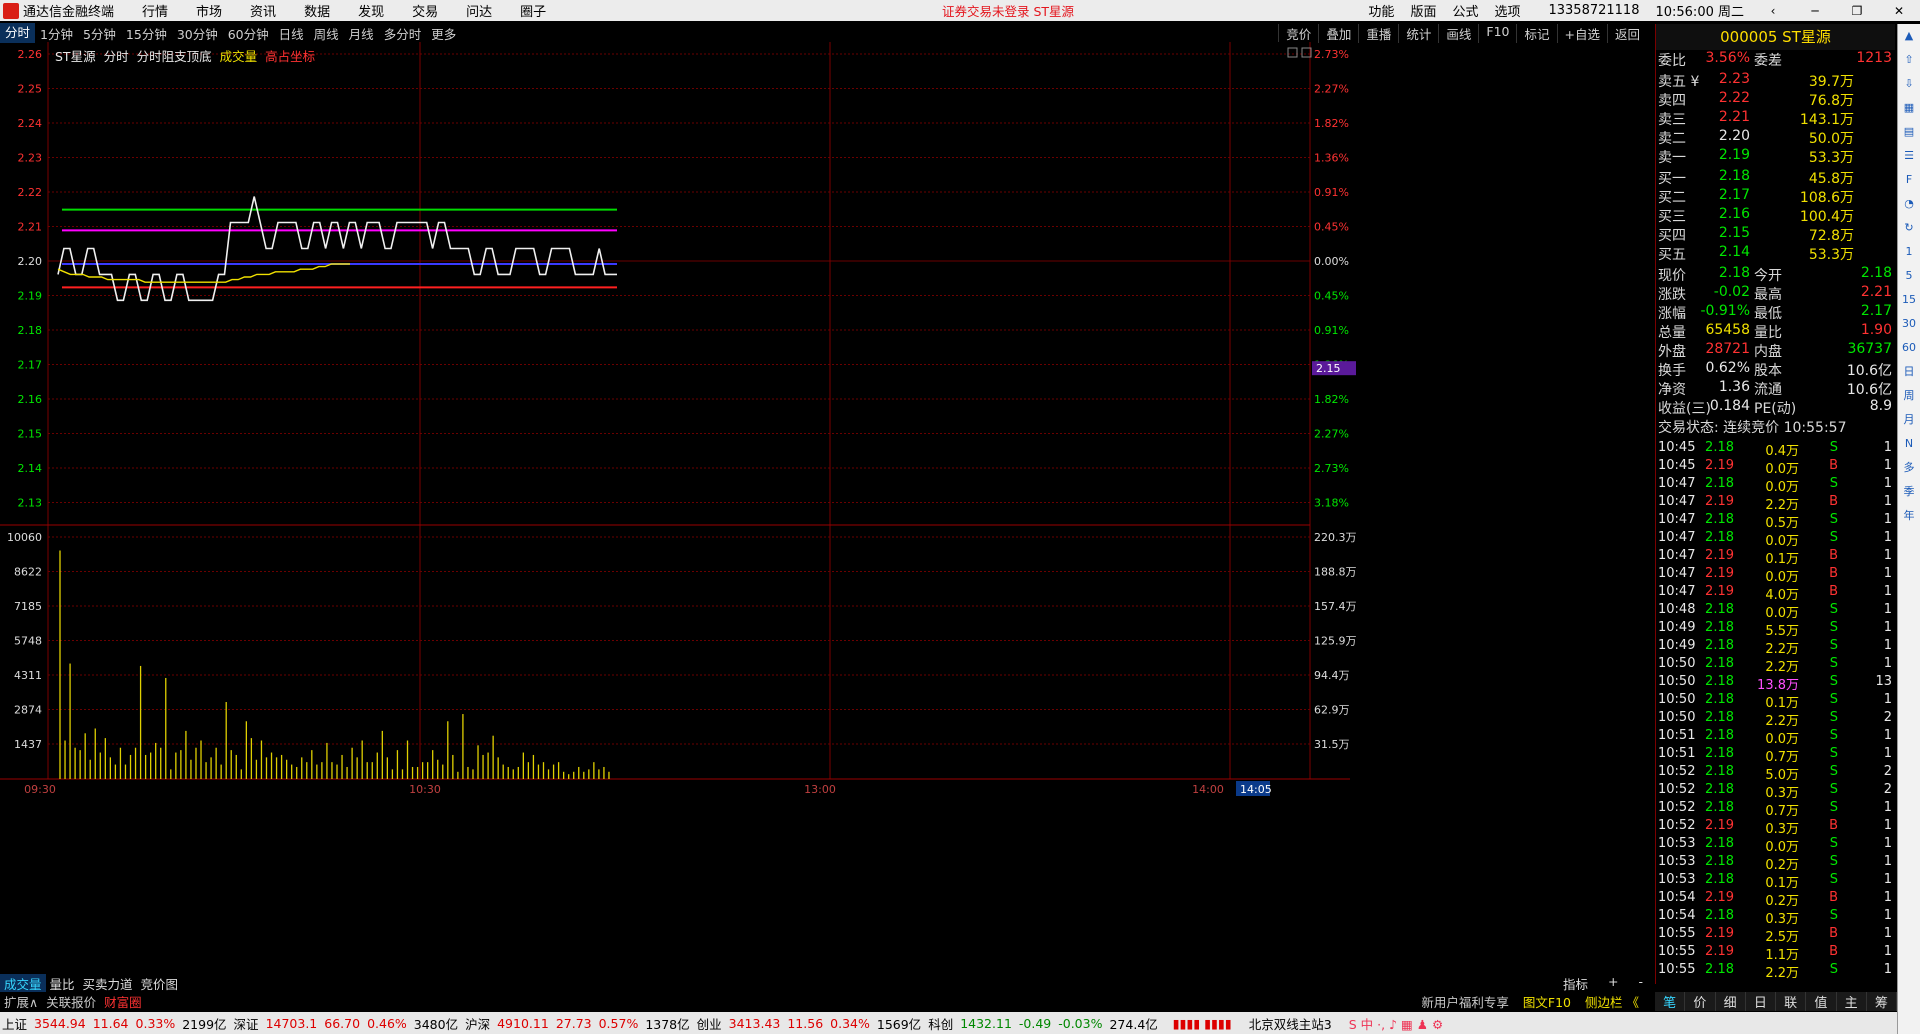  Describe the element at coordinates (1791, 1001) in the screenshot. I see `rtab-lian: 联` at that location.